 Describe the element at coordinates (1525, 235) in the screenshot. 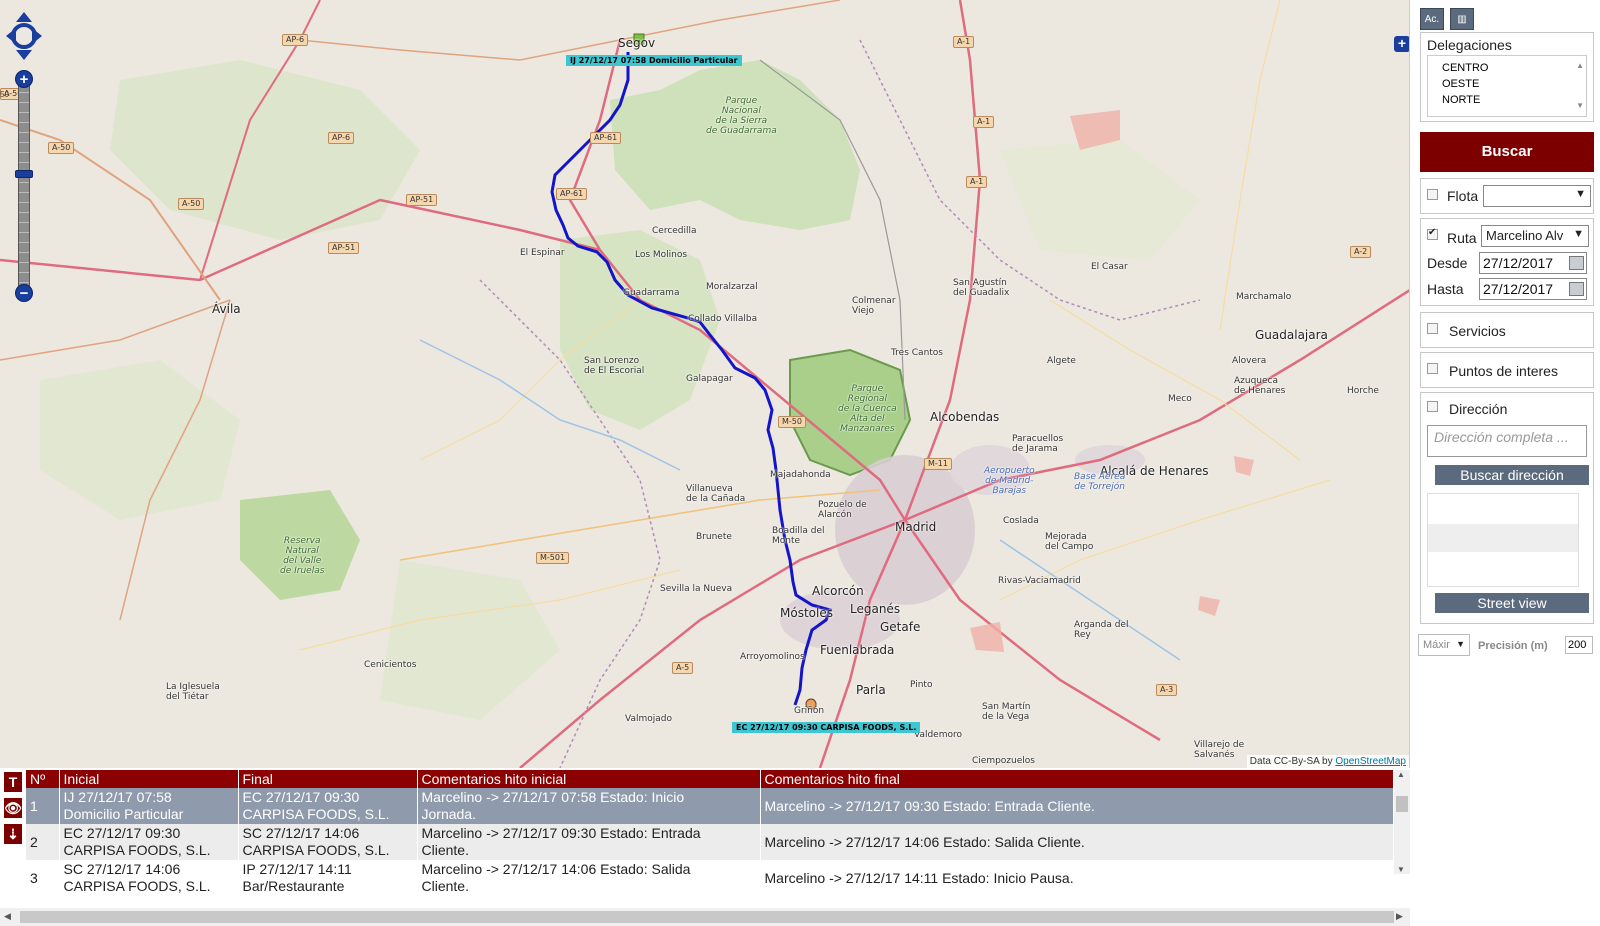

I see `ruta-select-value: Marcelino Alv` at that location.